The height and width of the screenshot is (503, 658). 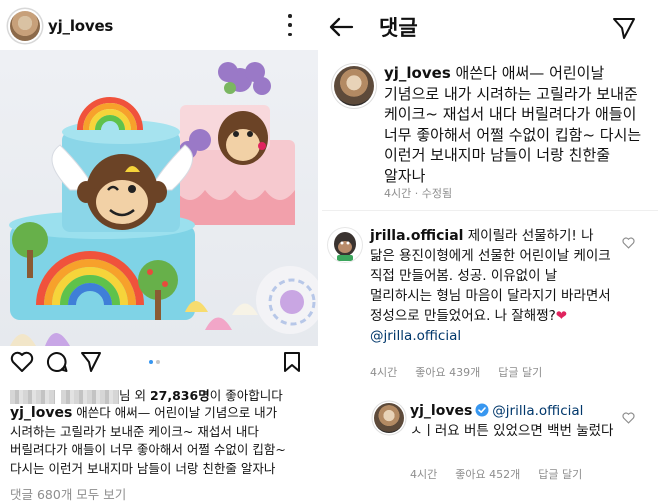 What do you see at coordinates (292, 362) in the screenshot?
I see `bookmark-icon` at bounding box center [292, 362].